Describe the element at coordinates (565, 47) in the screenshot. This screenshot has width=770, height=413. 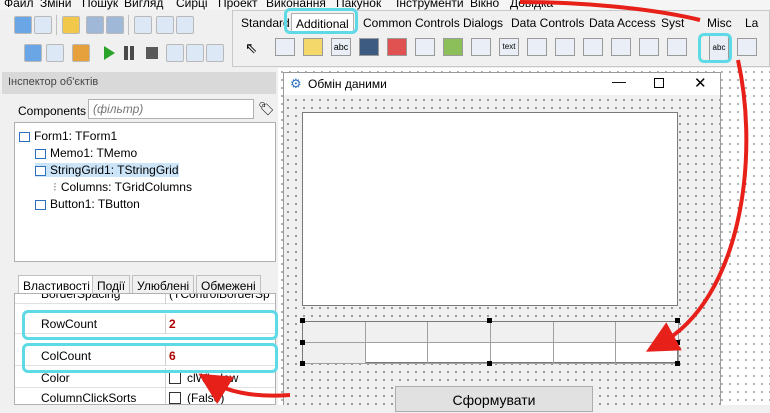
I see `chart-icon` at that location.